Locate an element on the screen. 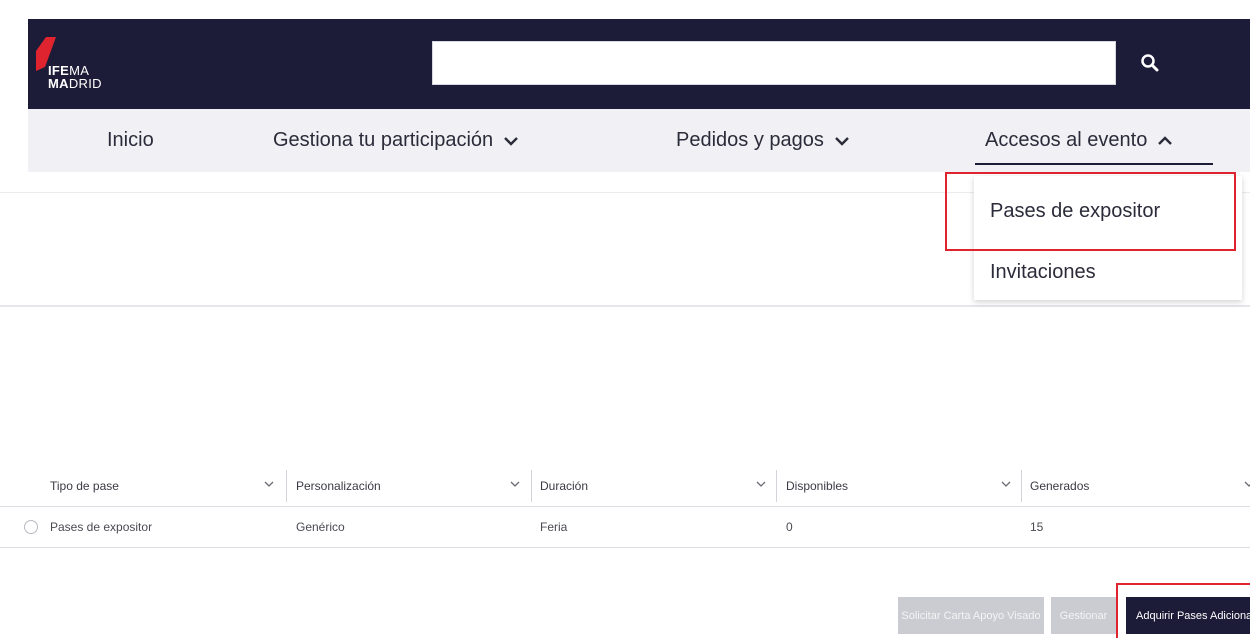  column-header-disponibles: Disponibles is located at coordinates (817, 486).